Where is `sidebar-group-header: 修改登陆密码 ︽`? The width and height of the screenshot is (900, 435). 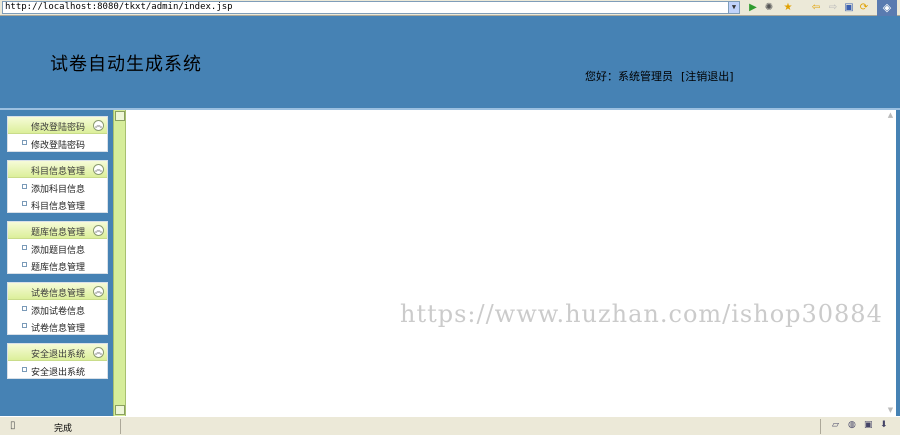
sidebar-group-header: 修改登陆密码 ︽ is located at coordinates (57, 125).